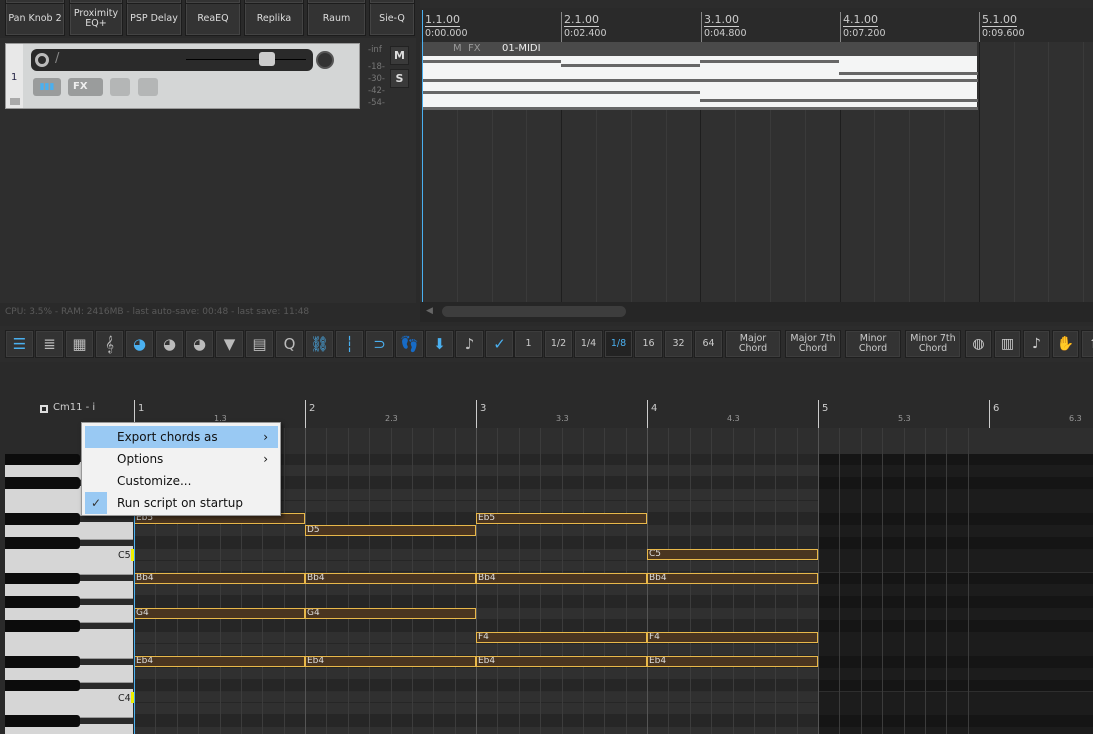  What do you see at coordinates (708, 344) in the screenshot?
I see `grid-64-button: 64` at bounding box center [708, 344].